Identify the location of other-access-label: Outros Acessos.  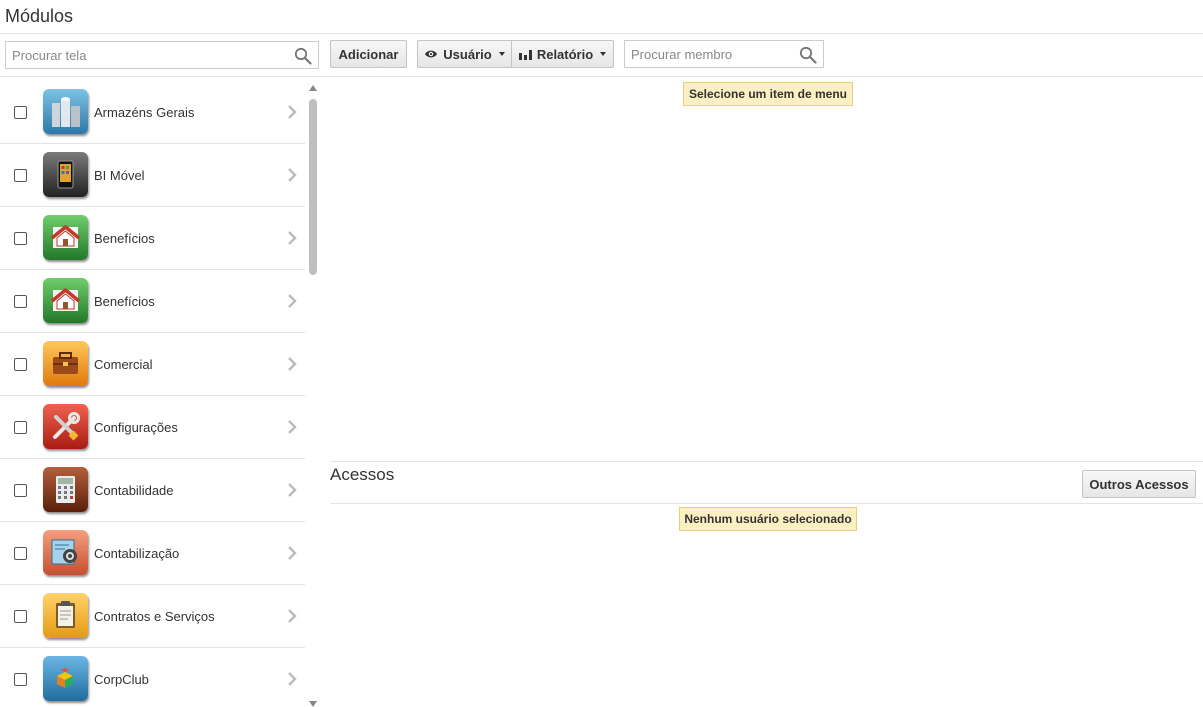
(1139, 484).